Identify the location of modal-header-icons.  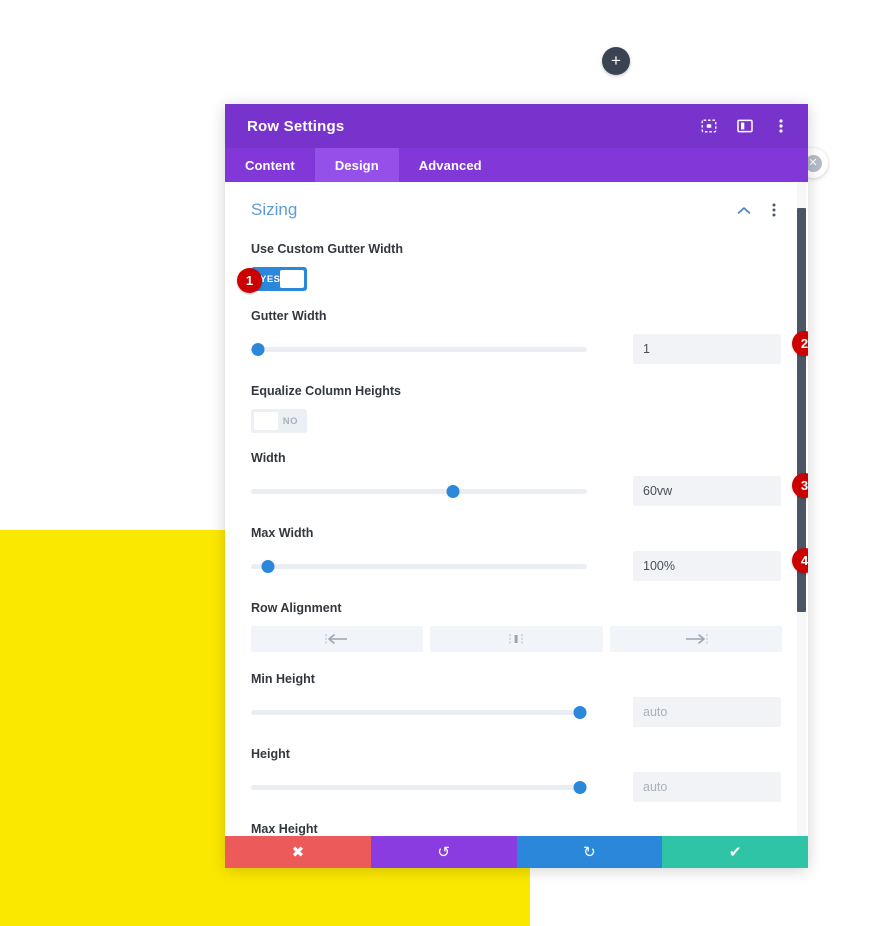
(745, 126).